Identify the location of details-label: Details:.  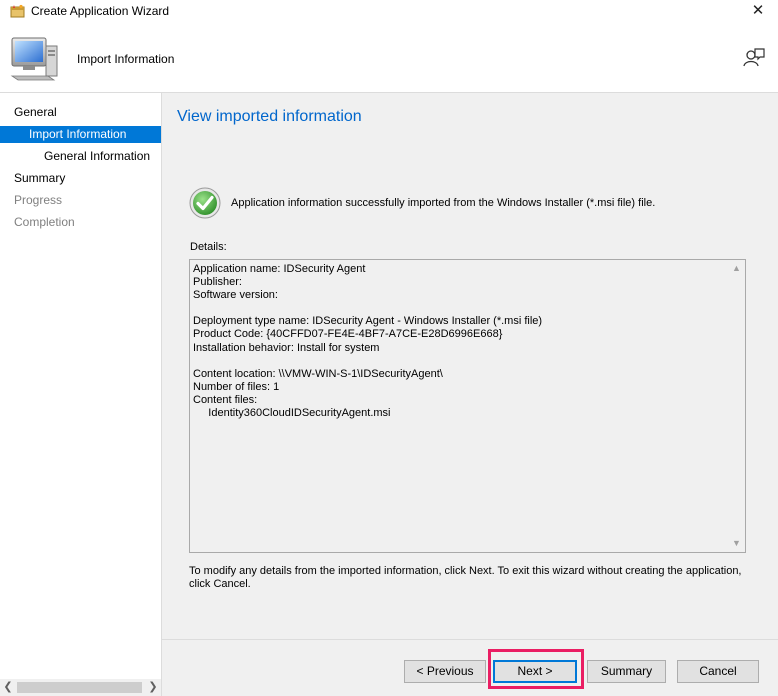
(208, 247).